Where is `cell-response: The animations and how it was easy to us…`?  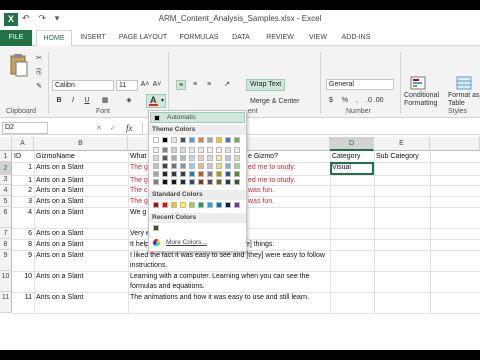
cell-response: The animations and how it was easy to us… is located at coordinates (229, 302).